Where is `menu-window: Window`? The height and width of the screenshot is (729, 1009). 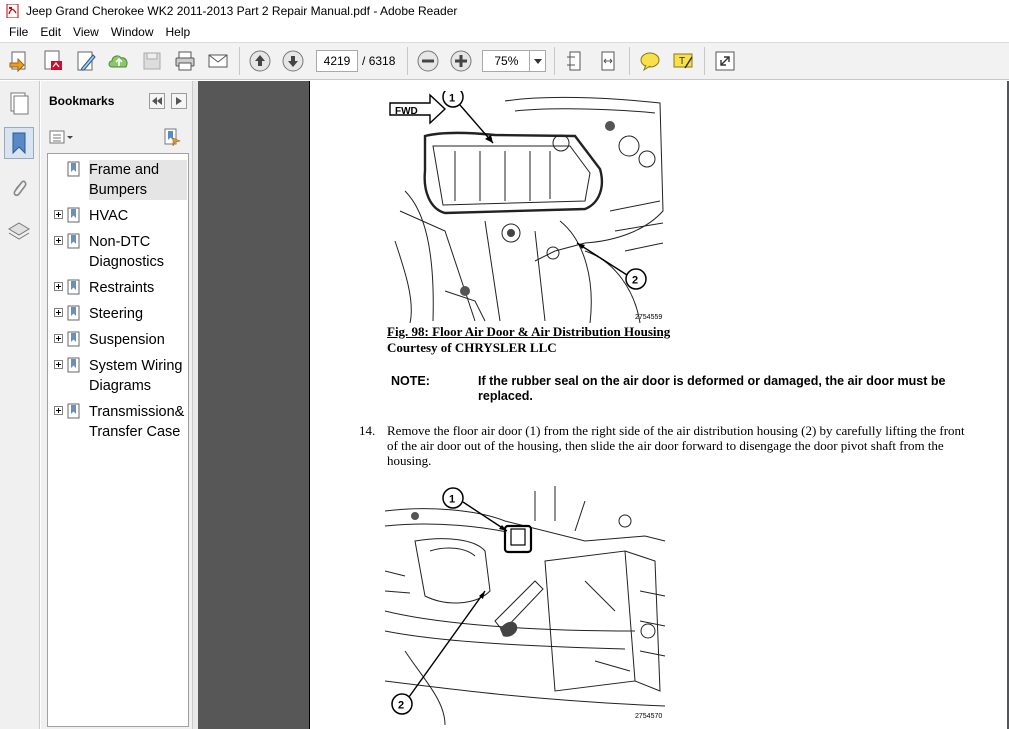
menu-window: Window is located at coordinates (132, 32).